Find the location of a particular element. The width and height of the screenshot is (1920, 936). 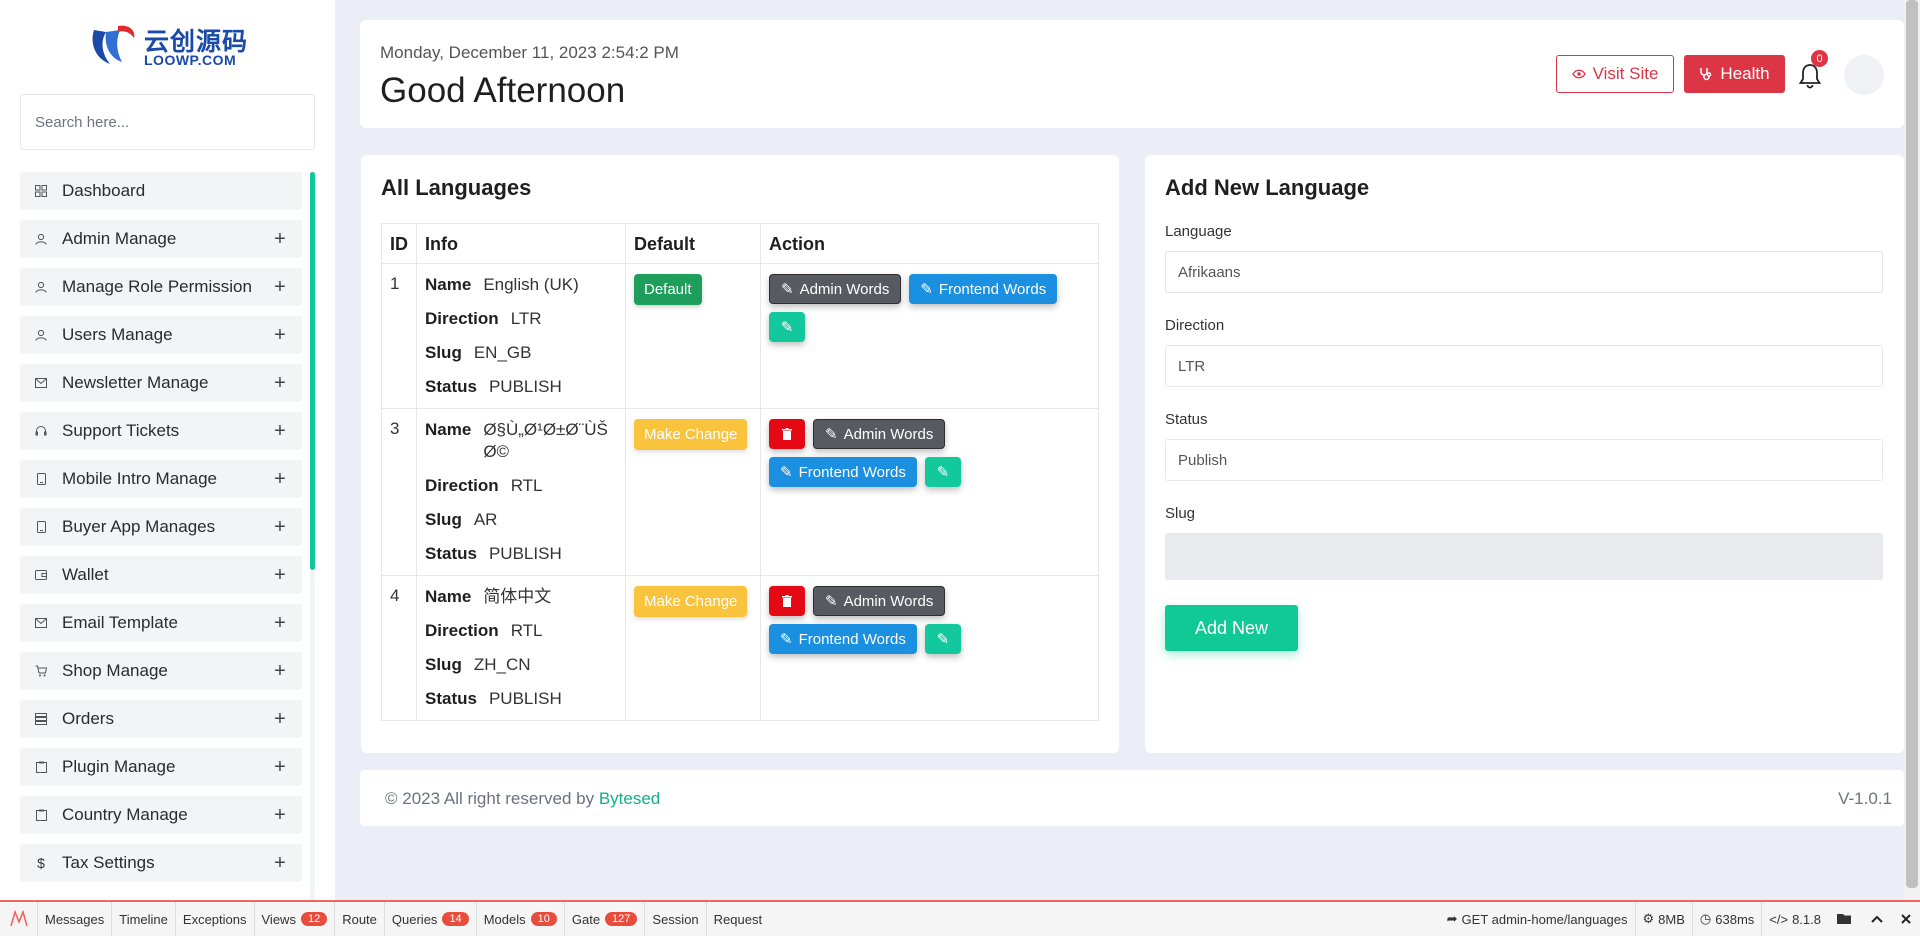

chevron-up-icon is located at coordinates (1877, 919).